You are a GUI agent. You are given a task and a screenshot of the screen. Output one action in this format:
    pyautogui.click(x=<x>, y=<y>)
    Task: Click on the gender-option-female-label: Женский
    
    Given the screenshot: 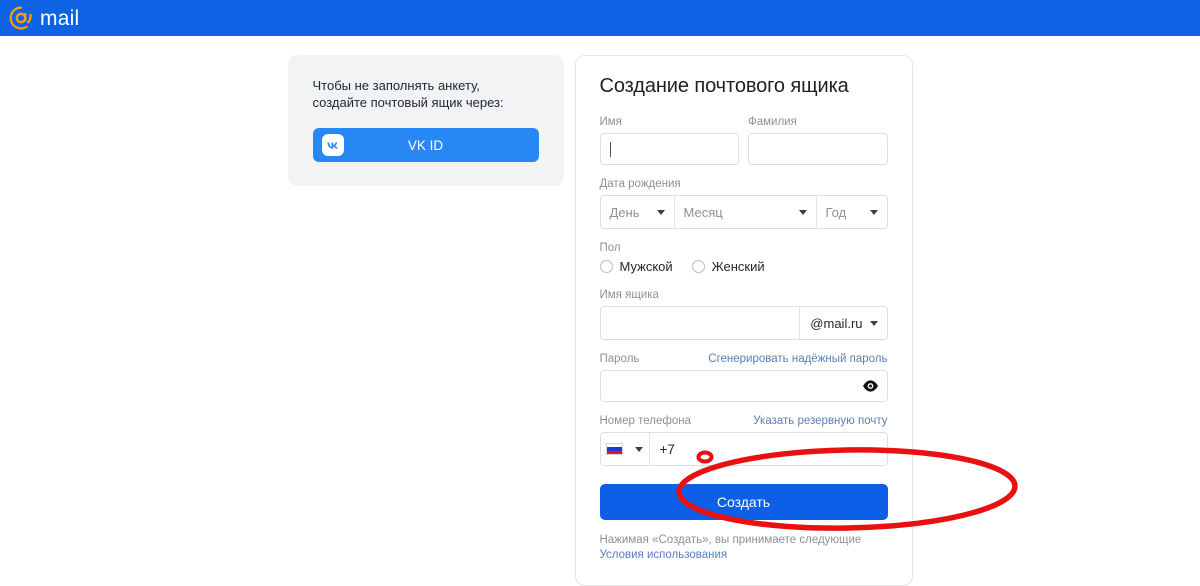 What is the action you would take?
    pyautogui.click(x=738, y=266)
    